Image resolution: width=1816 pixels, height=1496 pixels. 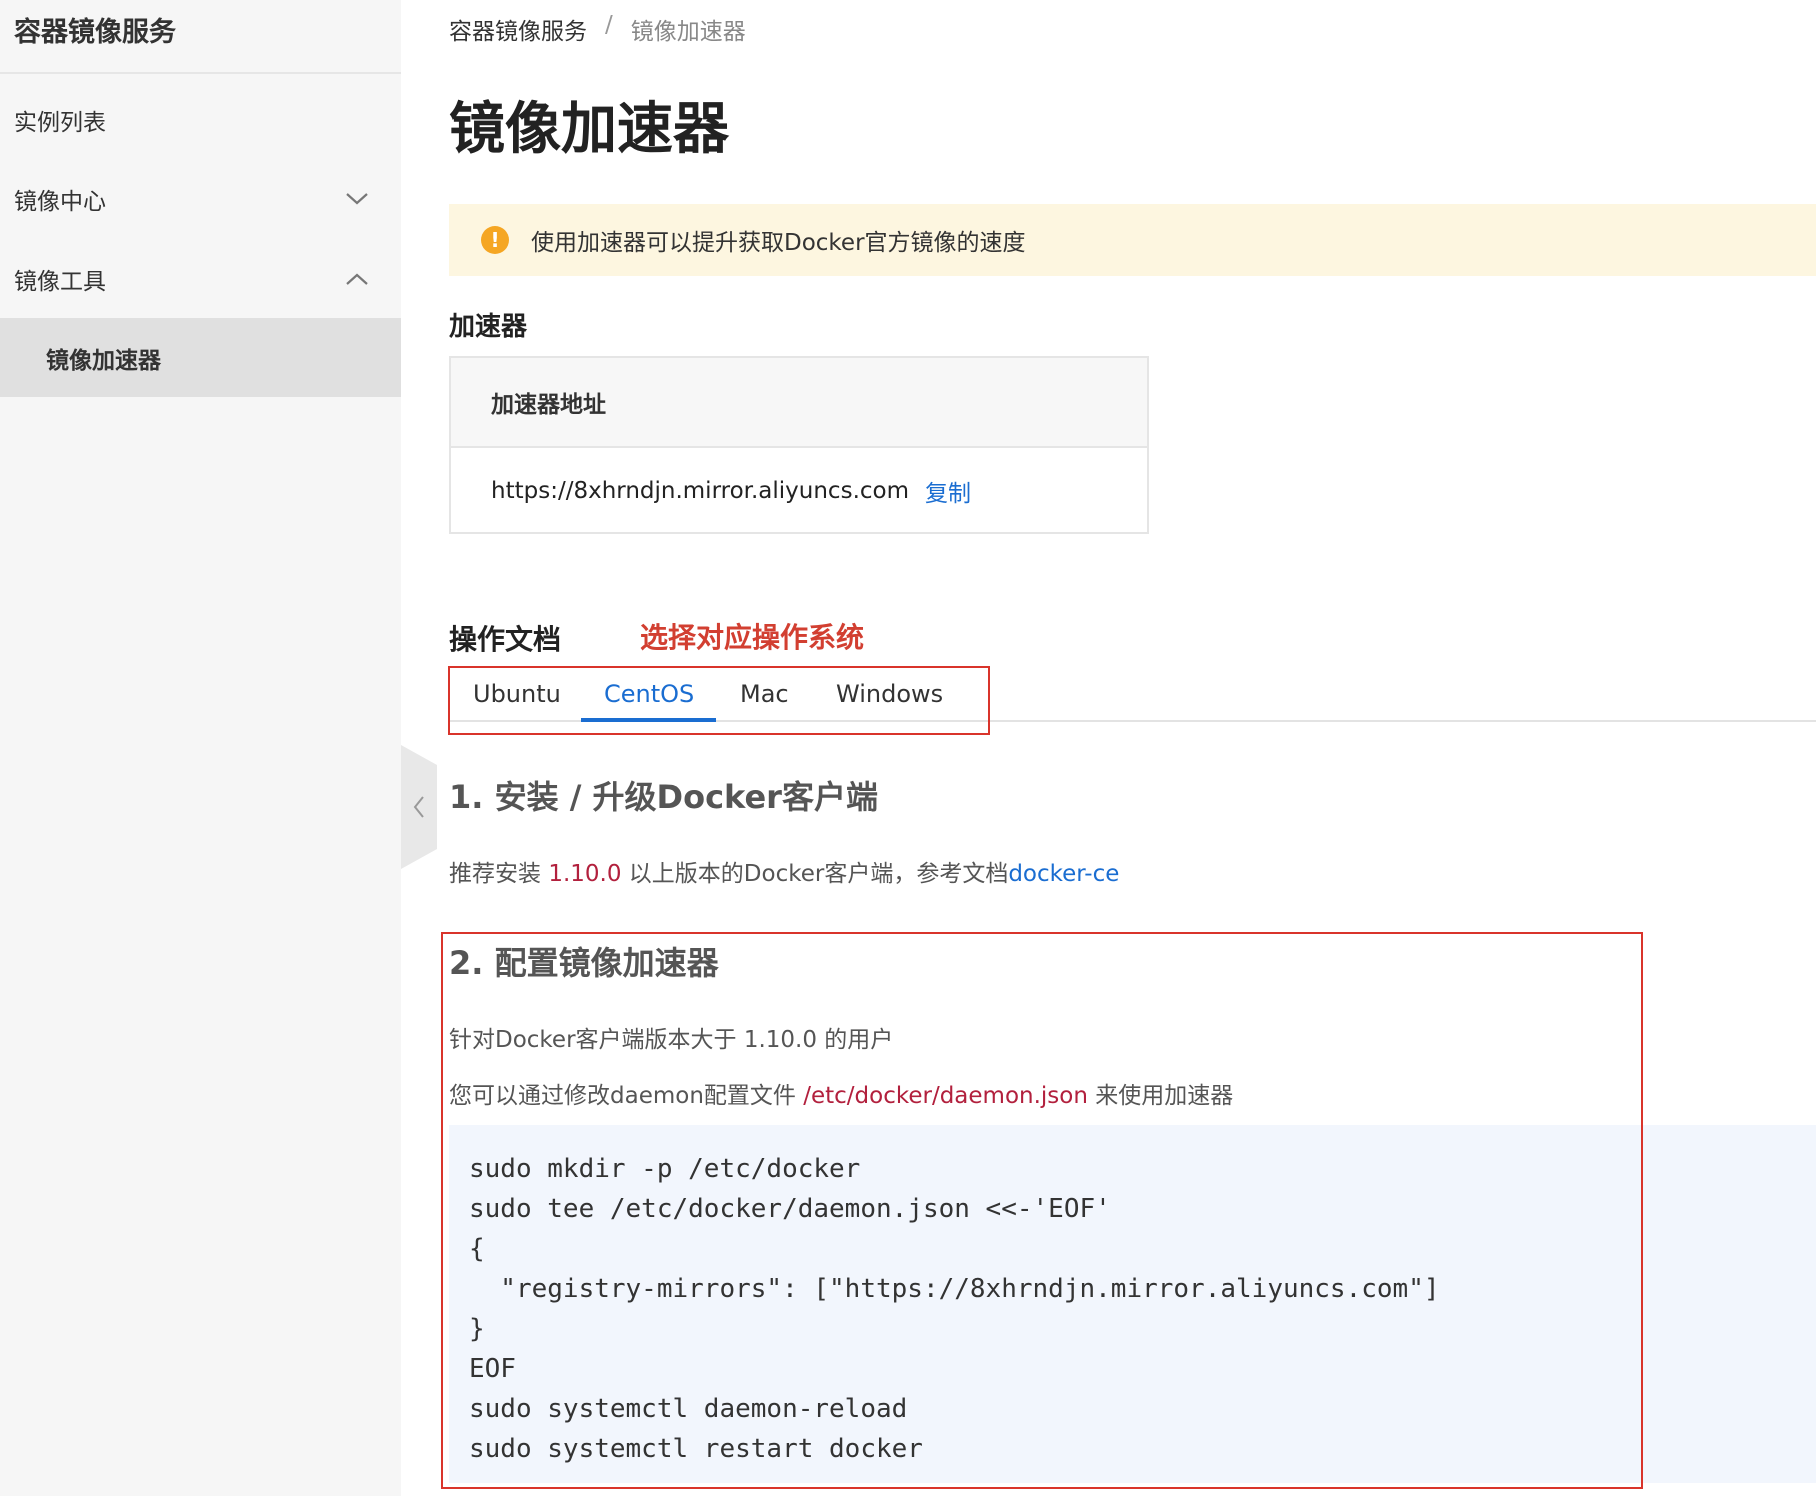 What do you see at coordinates (60, 281) in the screenshot?
I see `sidebar-item-label: 镜像工具` at bounding box center [60, 281].